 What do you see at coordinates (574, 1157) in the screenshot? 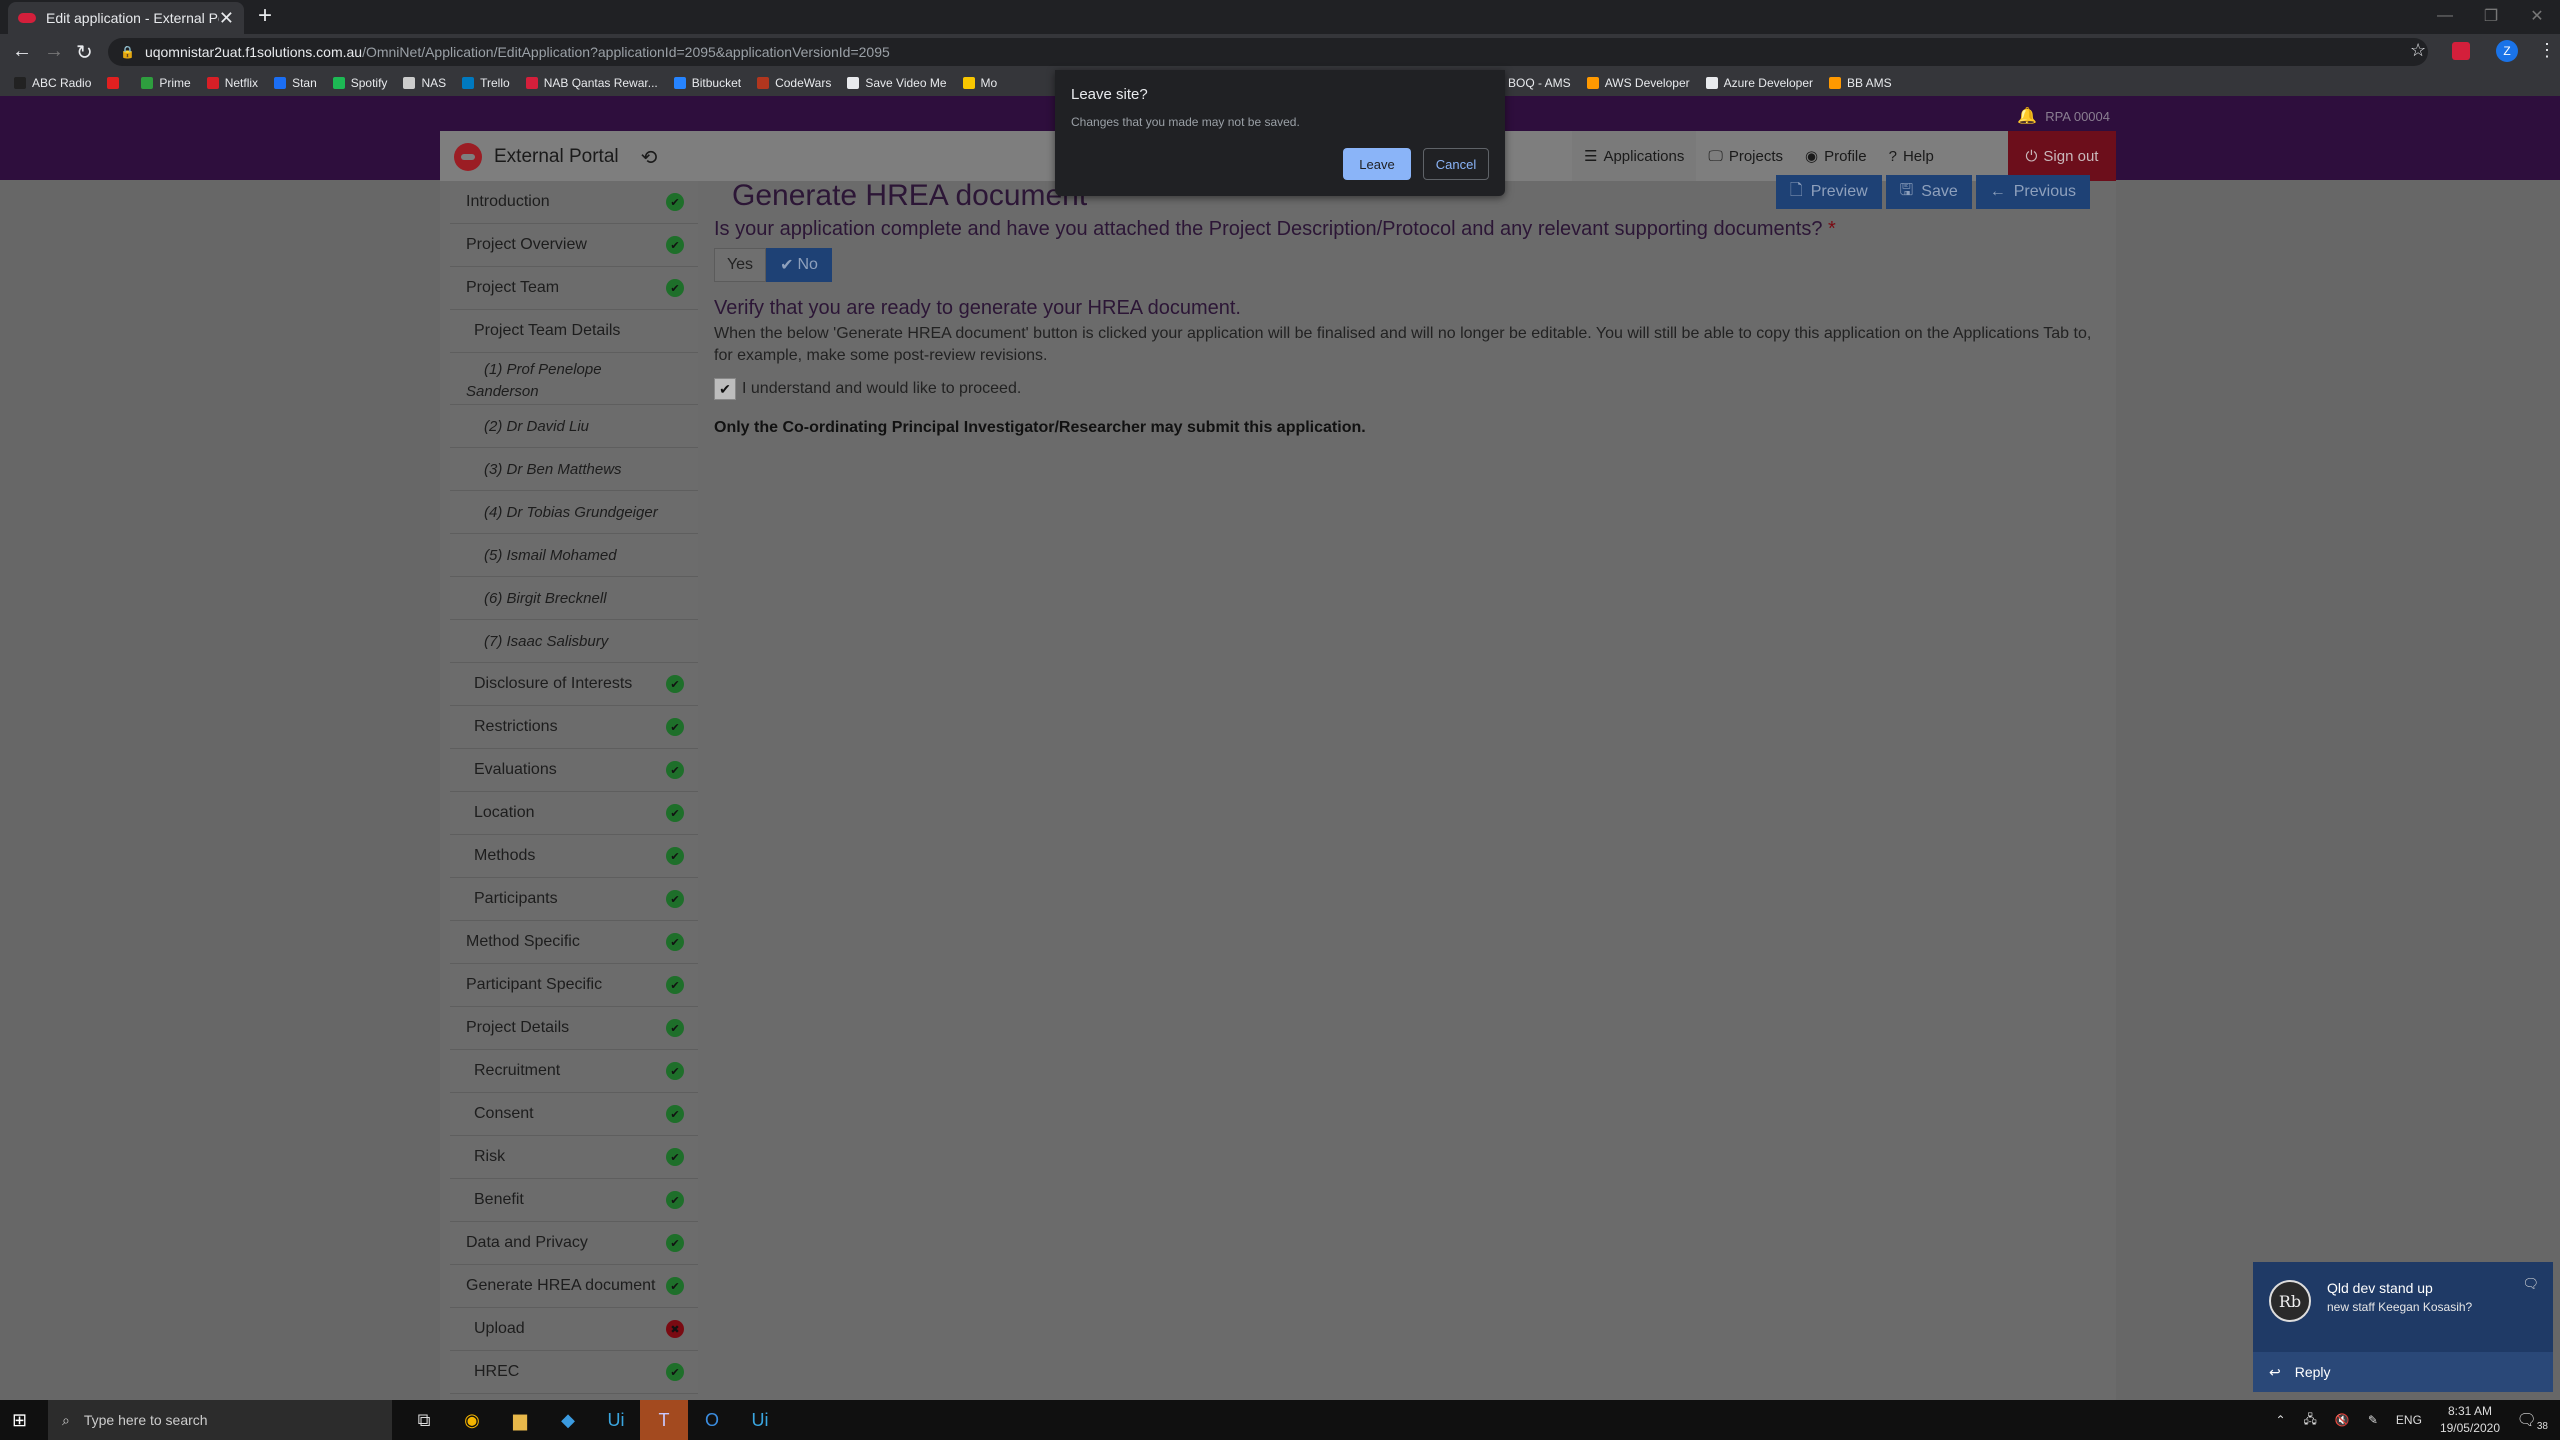
I see `sidebar-item: Risk ✔` at bounding box center [574, 1157].